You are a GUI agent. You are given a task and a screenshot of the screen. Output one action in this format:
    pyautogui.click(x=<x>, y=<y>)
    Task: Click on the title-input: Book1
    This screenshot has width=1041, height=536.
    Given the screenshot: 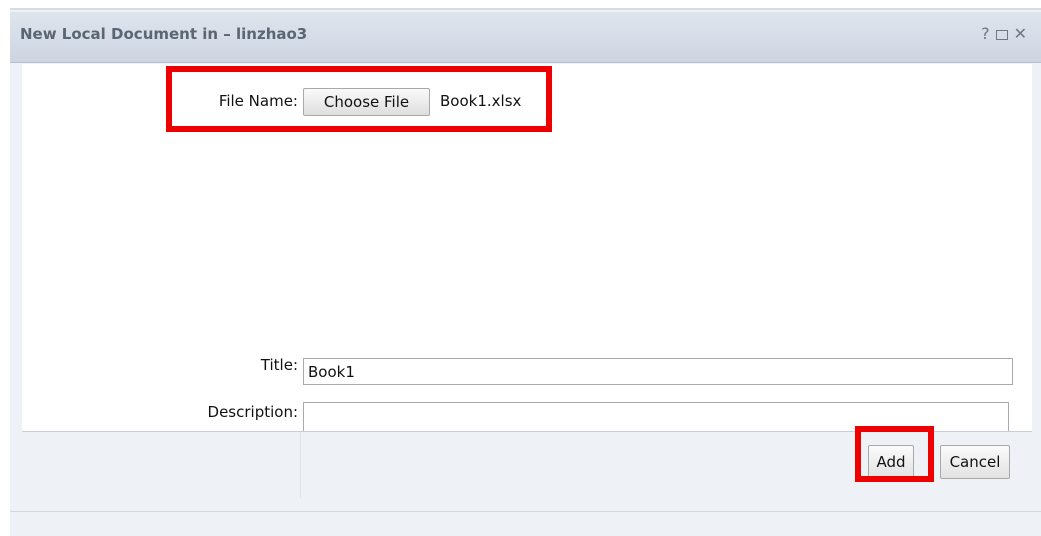 What is the action you would take?
    pyautogui.click(x=658, y=371)
    